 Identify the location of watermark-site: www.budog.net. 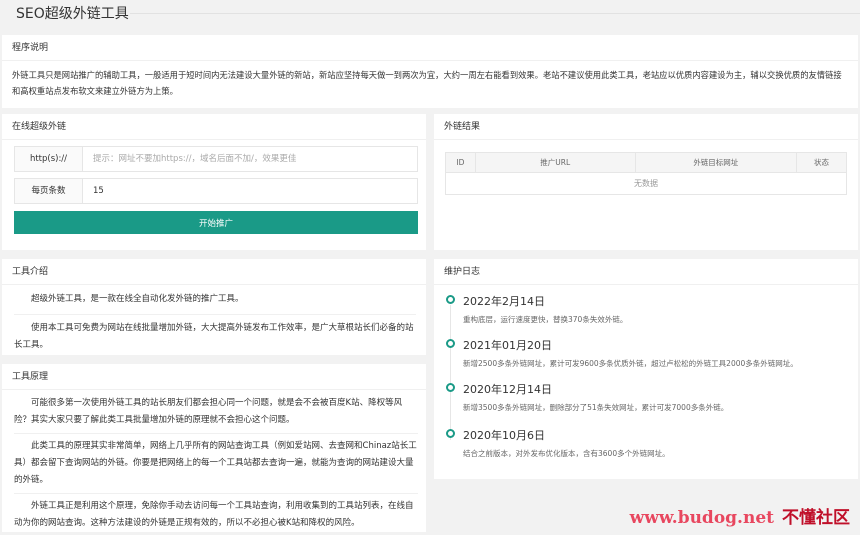
(701, 518).